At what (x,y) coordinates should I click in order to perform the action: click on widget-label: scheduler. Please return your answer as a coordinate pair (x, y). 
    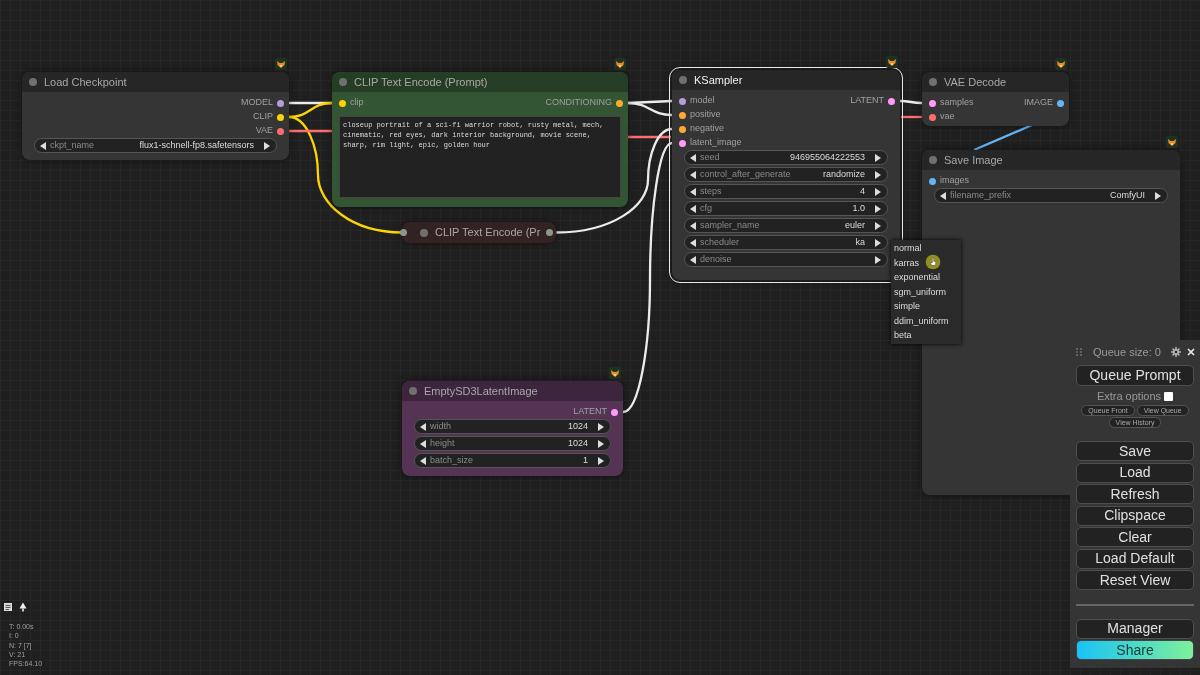
    Looking at the image, I should click on (720, 242).